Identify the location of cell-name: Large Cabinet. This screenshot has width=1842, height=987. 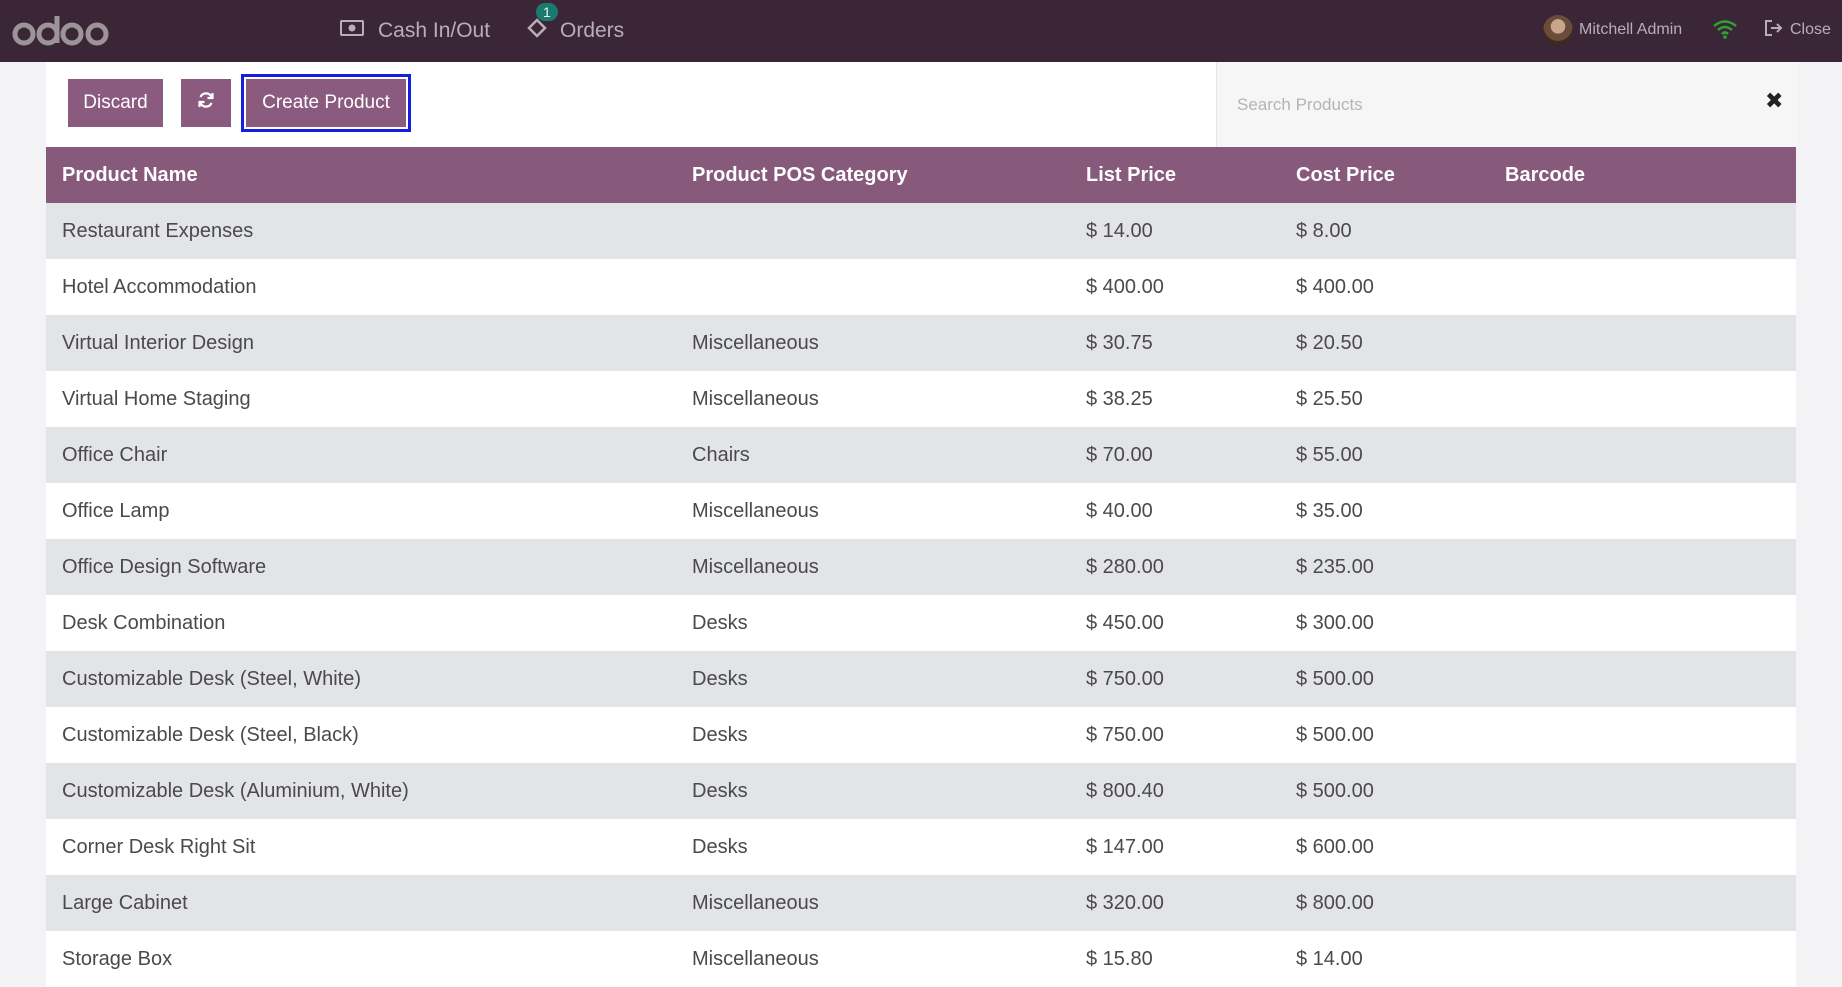
(125, 902).